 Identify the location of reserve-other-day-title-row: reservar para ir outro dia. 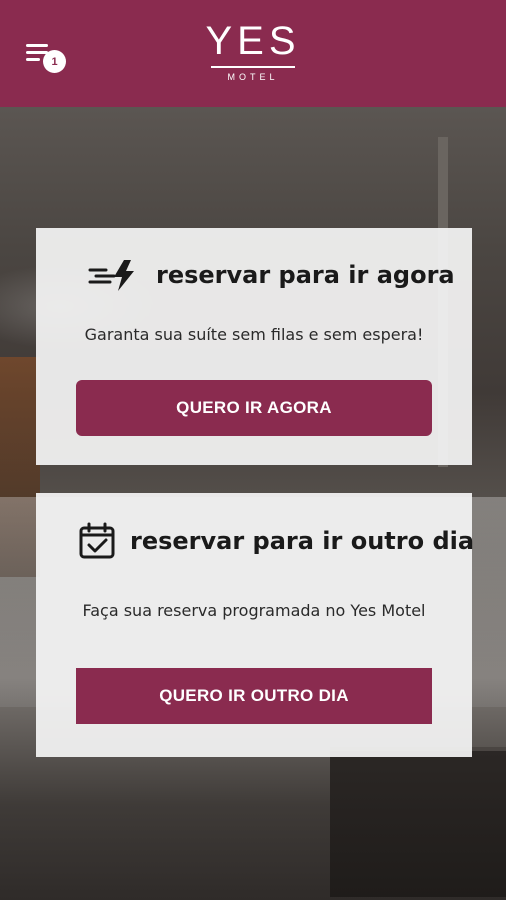
(276, 541).